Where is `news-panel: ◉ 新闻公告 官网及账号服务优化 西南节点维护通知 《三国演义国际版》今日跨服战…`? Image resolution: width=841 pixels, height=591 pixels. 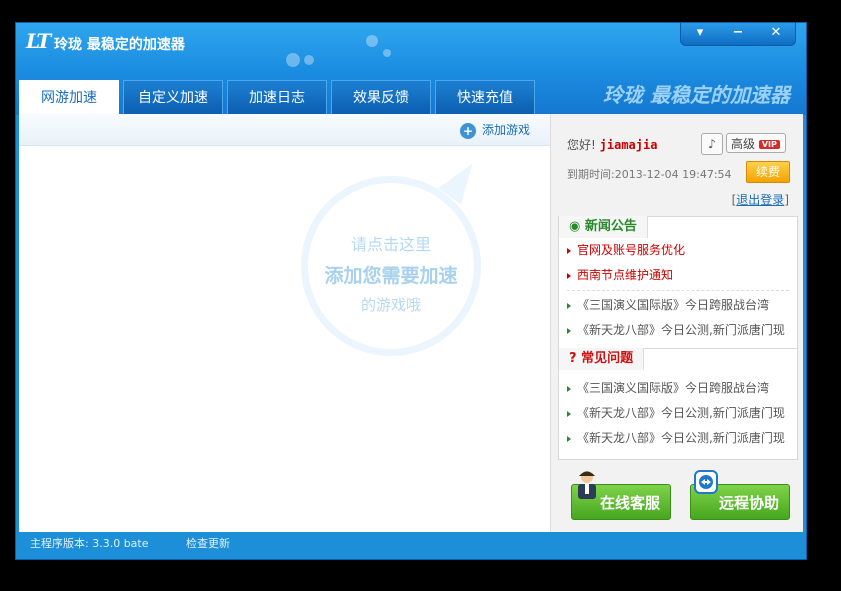 news-panel: ◉ 新闻公告 官网及账号服务优化 西南节点维护通知 《三国演义国际版》今日跨服战… is located at coordinates (678, 283).